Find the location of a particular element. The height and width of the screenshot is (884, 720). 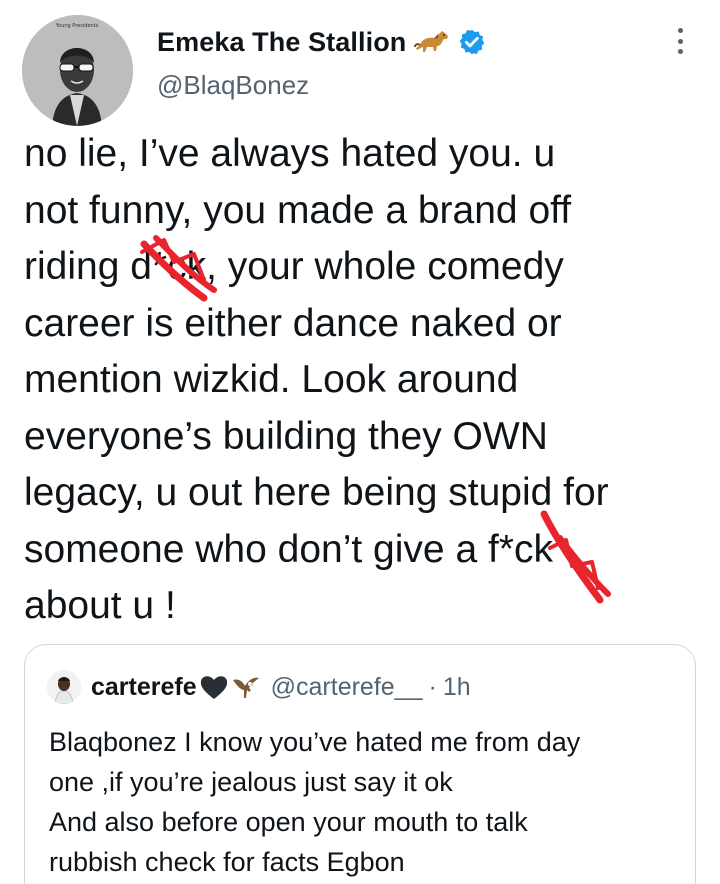

verified-badge-icon is located at coordinates (472, 42).